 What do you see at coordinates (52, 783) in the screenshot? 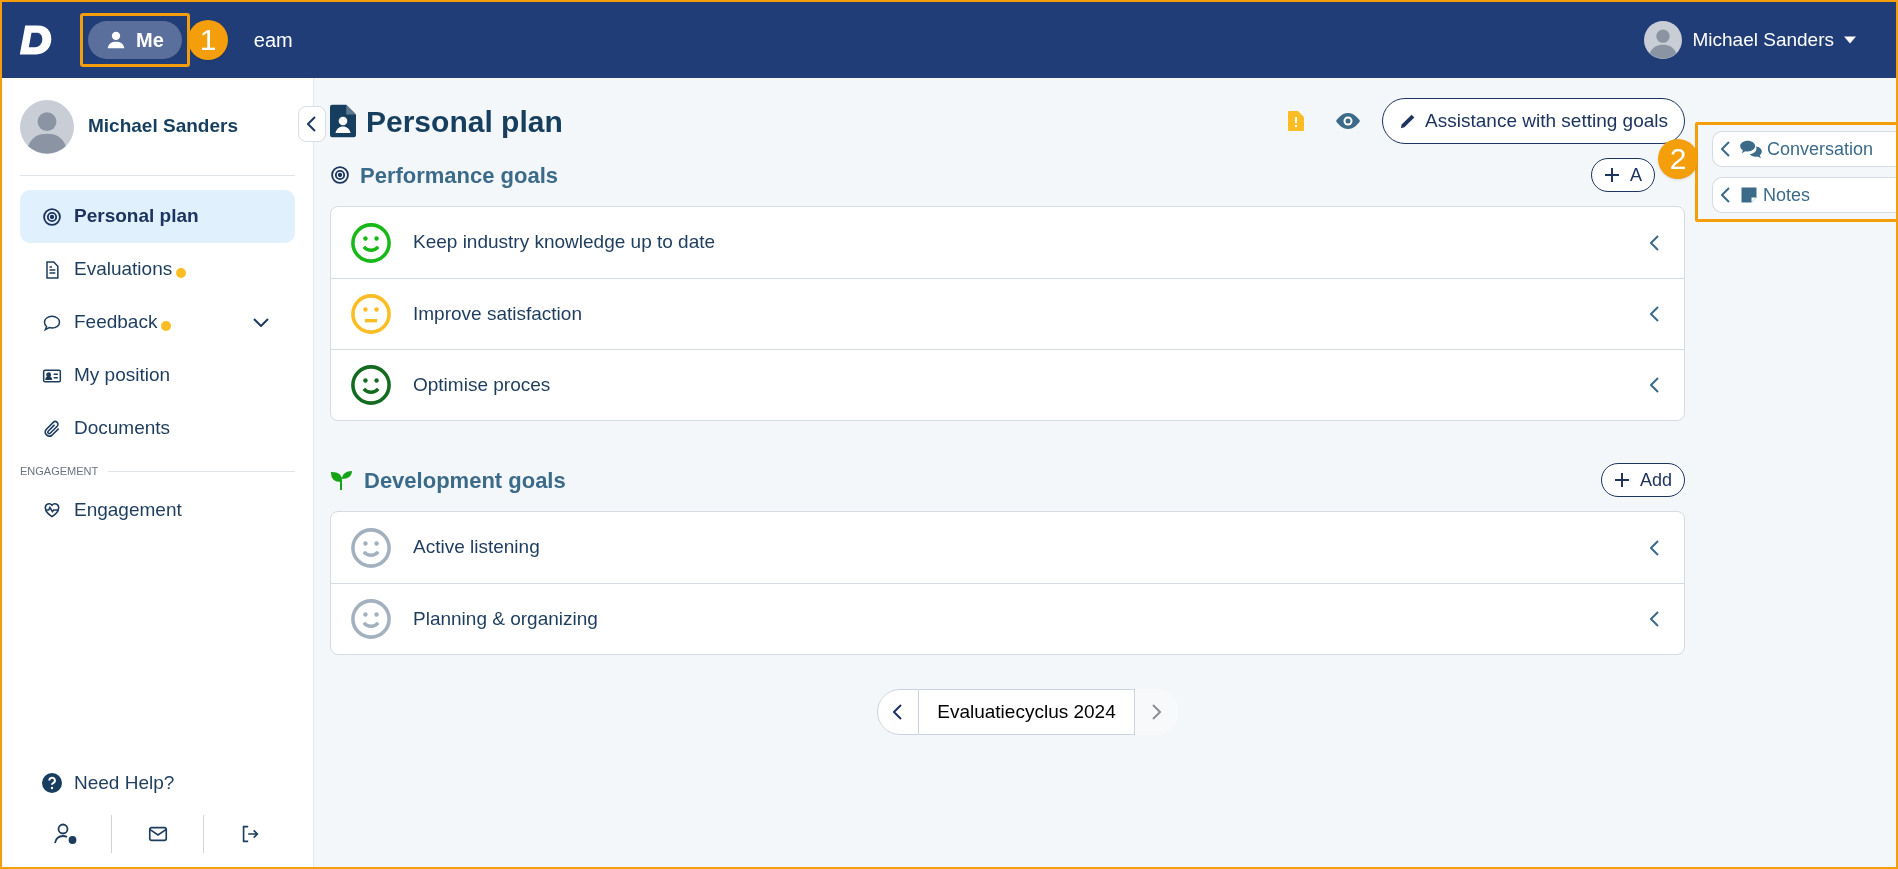
I see `help-icon` at bounding box center [52, 783].